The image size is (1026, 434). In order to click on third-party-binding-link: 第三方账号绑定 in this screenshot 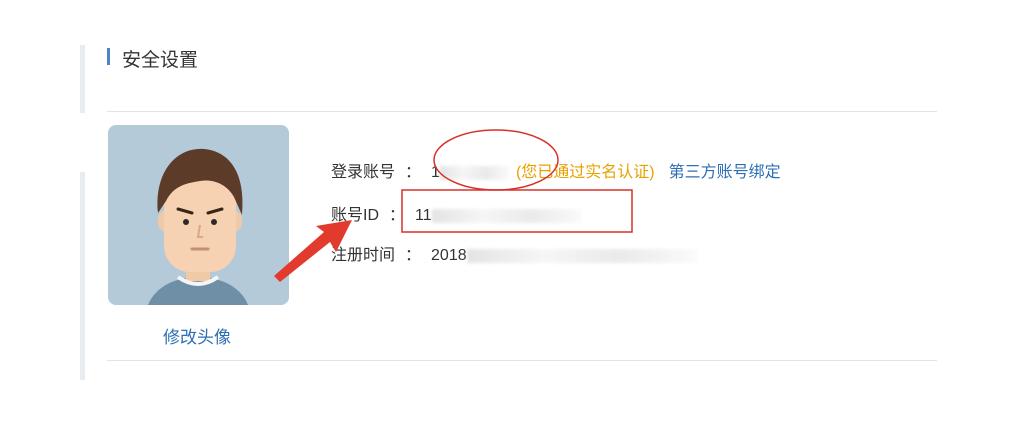, I will do `click(725, 172)`.